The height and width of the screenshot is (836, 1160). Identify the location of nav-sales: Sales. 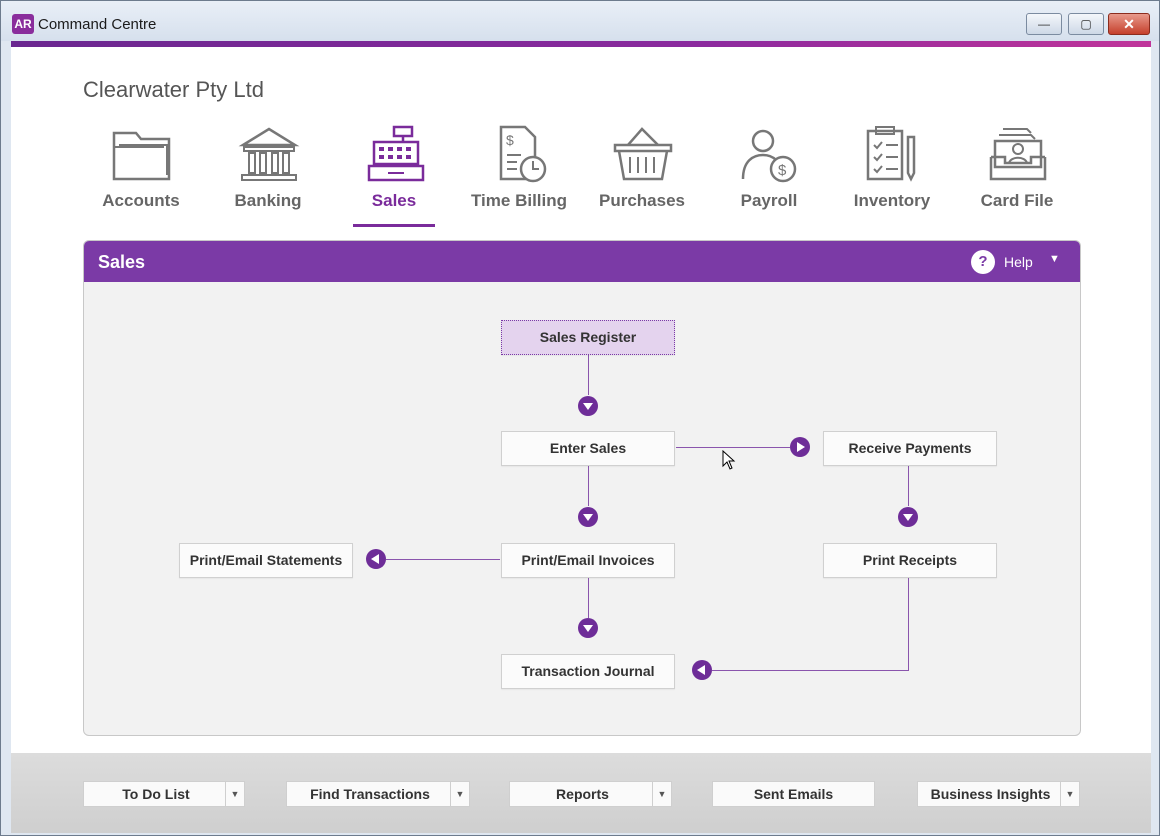
(394, 180).